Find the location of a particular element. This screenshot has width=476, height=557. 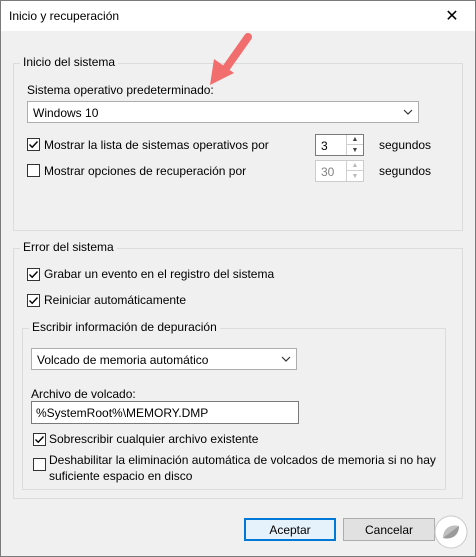

debug-group-label: Escribir información de depuración is located at coordinates (124, 327).